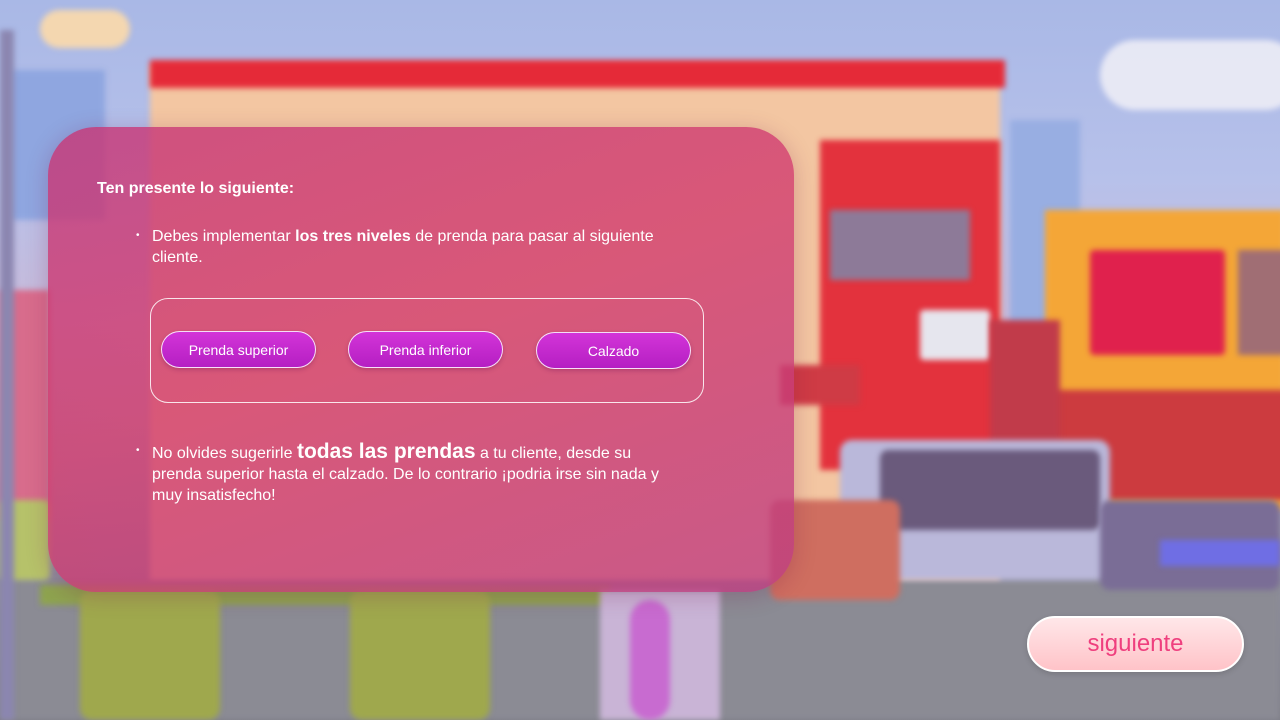 The height and width of the screenshot is (720, 1280). What do you see at coordinates (613, 350) in the screenshot?
I see `level-button-footwear: Calzado` at bounding box center [613, 350].